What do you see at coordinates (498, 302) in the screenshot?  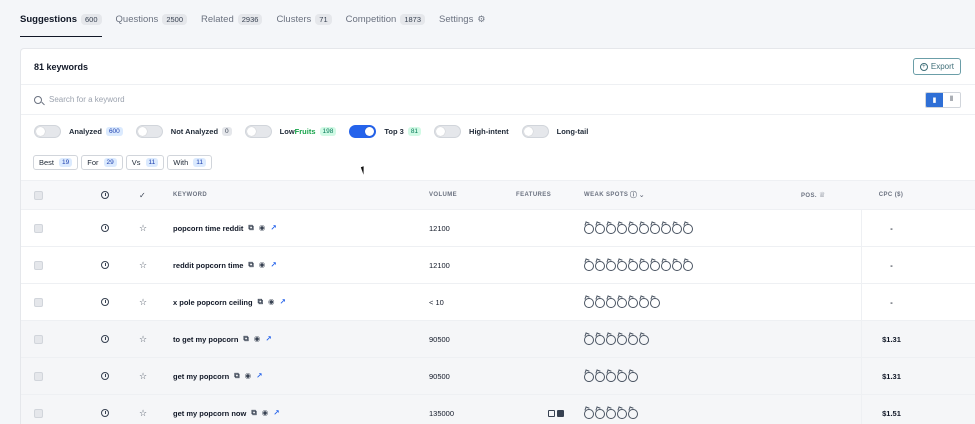 I see `table-row: ☆ x pole popcorn ceiling ⧉ ◉ ↗ < 10 -` at bounding box center [498, 302].